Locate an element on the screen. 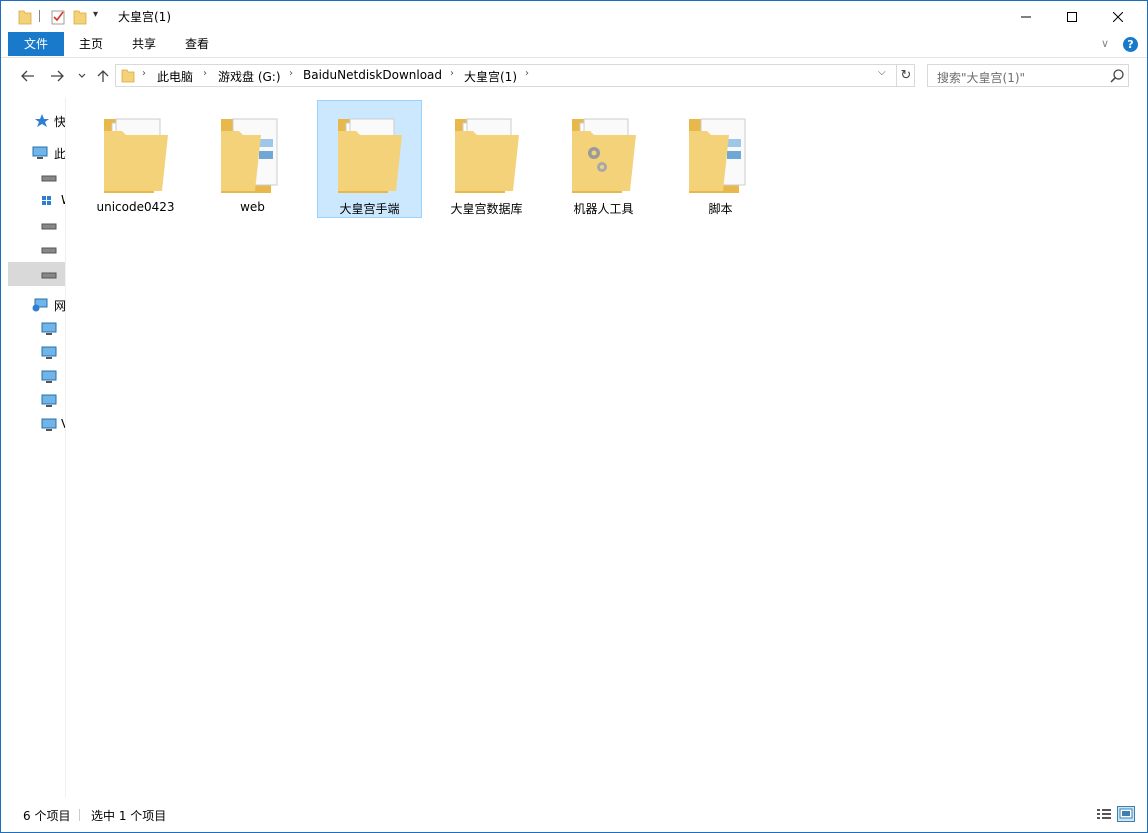 This screenshot has height=833, width=1148. ribbon: 文件 主页 共享 查看 ∨ ? is located at coordinates (574, 45).